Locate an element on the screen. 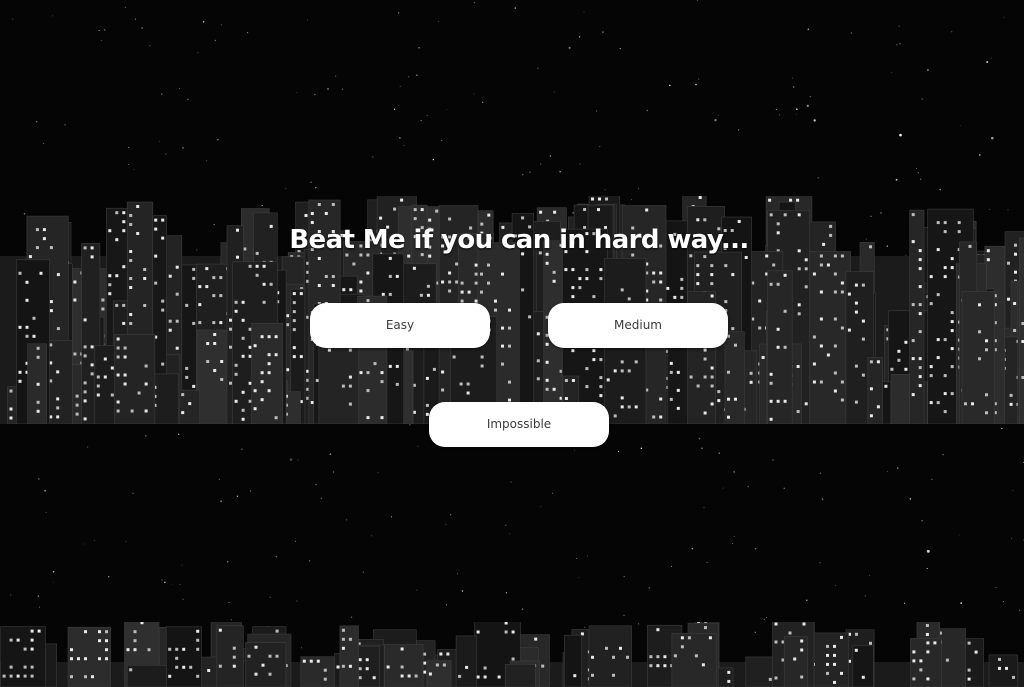 The width and height of the screenshot is (1024, 687). medium-button: Medium is located at coordinates (638, 325).